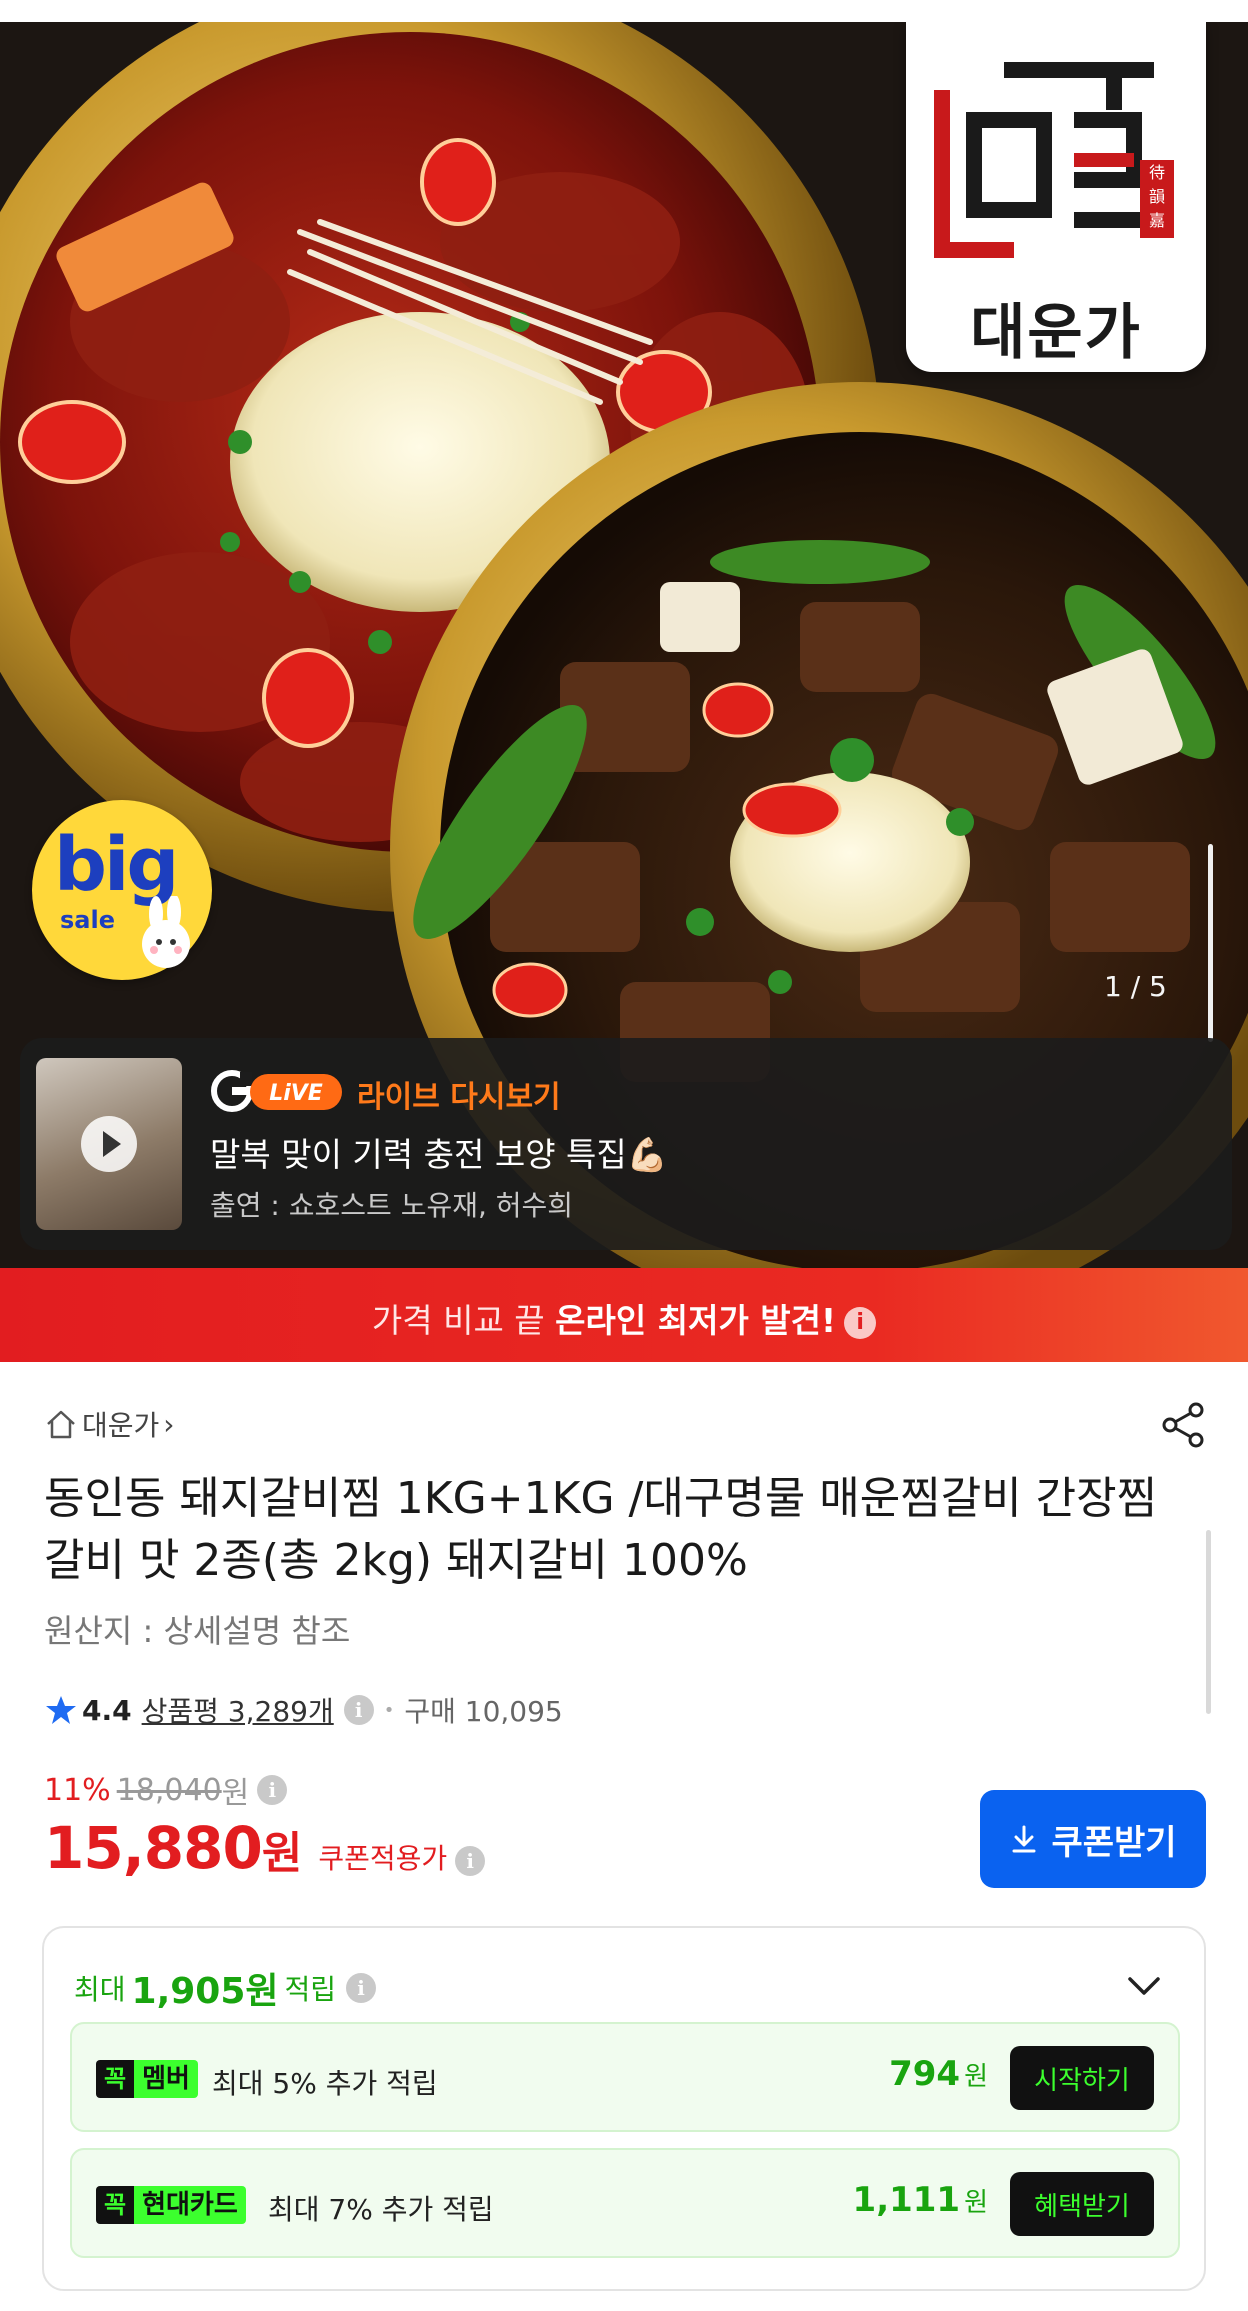 This screenshot has height=2311, width=1248. I want to click on live-cast: 출연 : 쇼호스트 노유재, 허수희, so click(392, 1205).